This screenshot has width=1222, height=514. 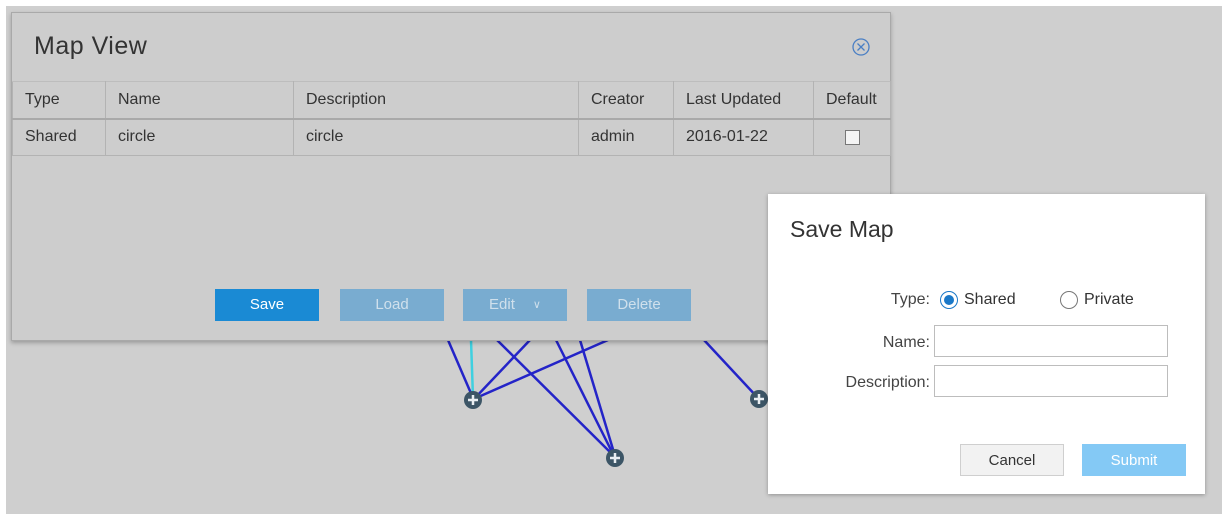 What do you see at coordinates (990, 300) in the screenshot?
I see `type-option-shared-label: Shared` at bounding box center [990, 300].